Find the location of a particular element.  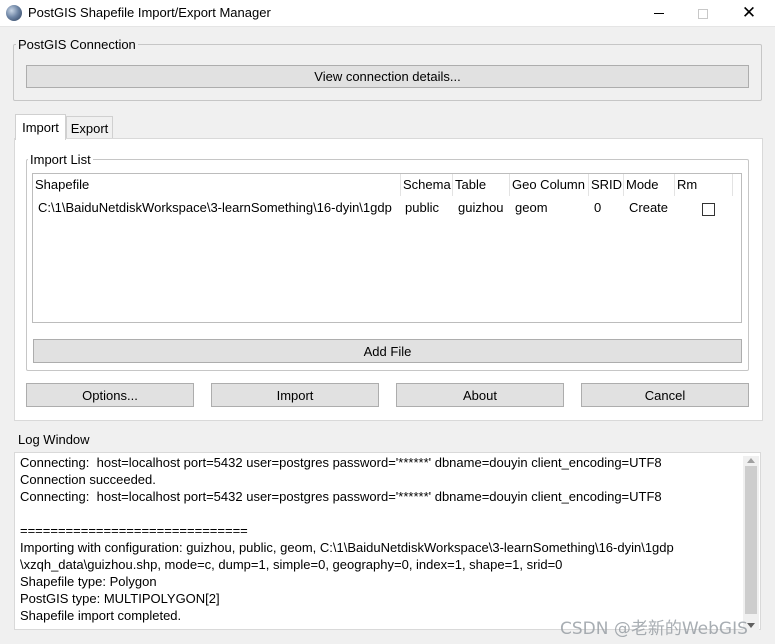

tab-import-label: Import is located at coordinates (40, 127).